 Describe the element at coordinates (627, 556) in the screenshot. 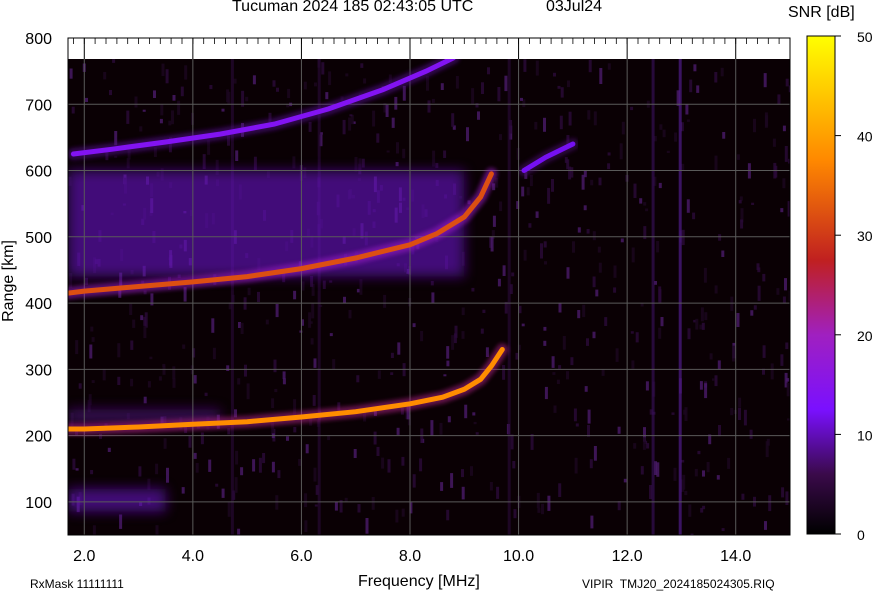

I see `x-tick-label: 12.0` at that location.